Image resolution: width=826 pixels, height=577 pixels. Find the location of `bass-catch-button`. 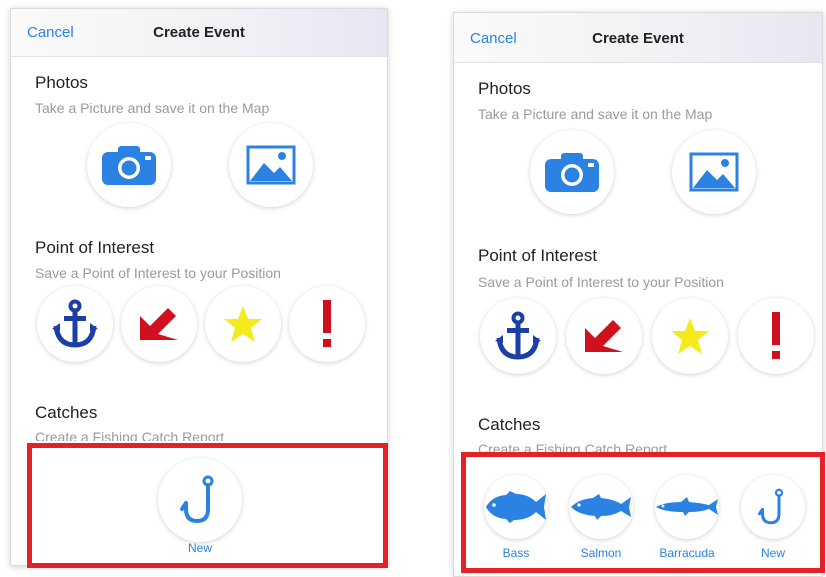

bass-catch-button is located at coordinates (516, 507).